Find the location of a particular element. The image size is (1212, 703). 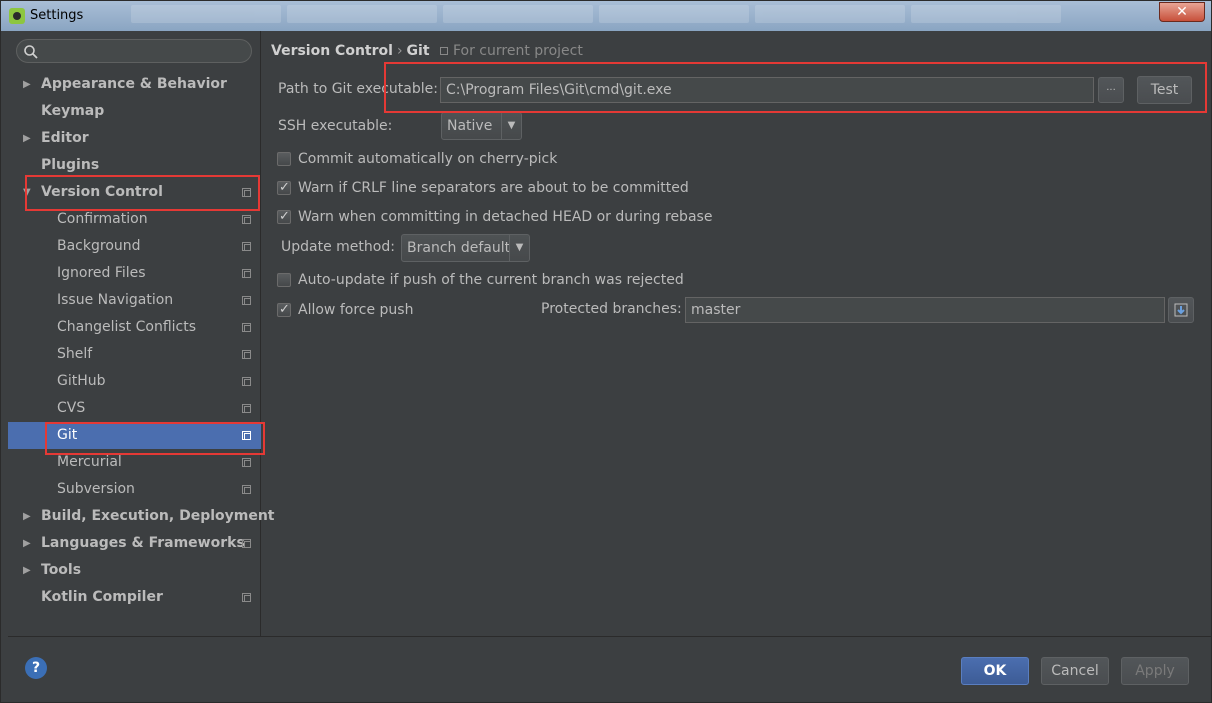

sidebar-item-languages-frameworks: ▶ Languages & Frameworks is located at coordinates (134, 543).